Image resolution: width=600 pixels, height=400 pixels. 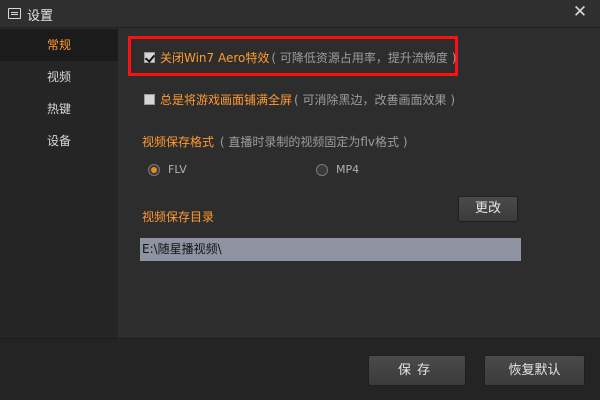 What do you see at coordinates (149, 99) in the screenshot?
I see `fullscreen-checkbox` at bounding box center [149, 99].